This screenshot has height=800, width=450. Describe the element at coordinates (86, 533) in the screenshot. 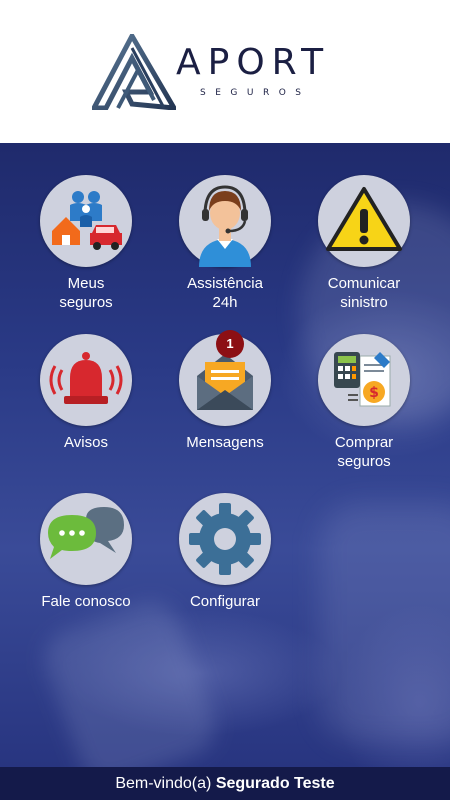

I see `chat-bubbles-icon` at that location.